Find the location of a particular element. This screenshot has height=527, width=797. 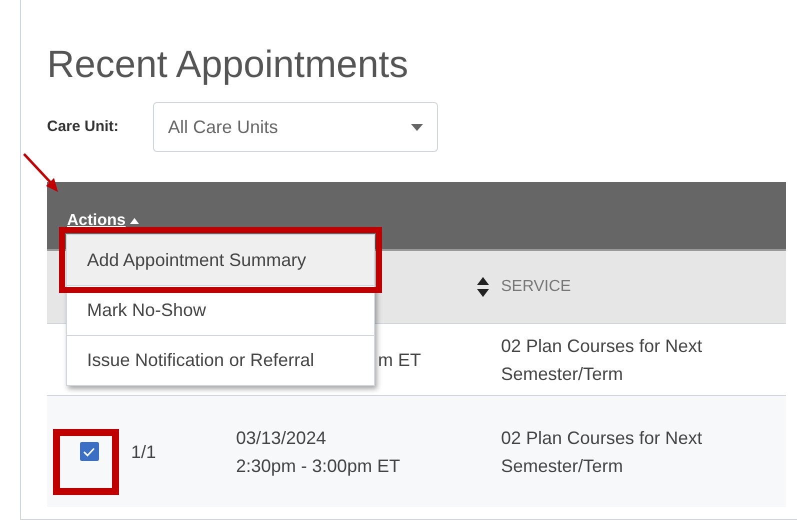

caret-icon is located at coordinates (417, 127).